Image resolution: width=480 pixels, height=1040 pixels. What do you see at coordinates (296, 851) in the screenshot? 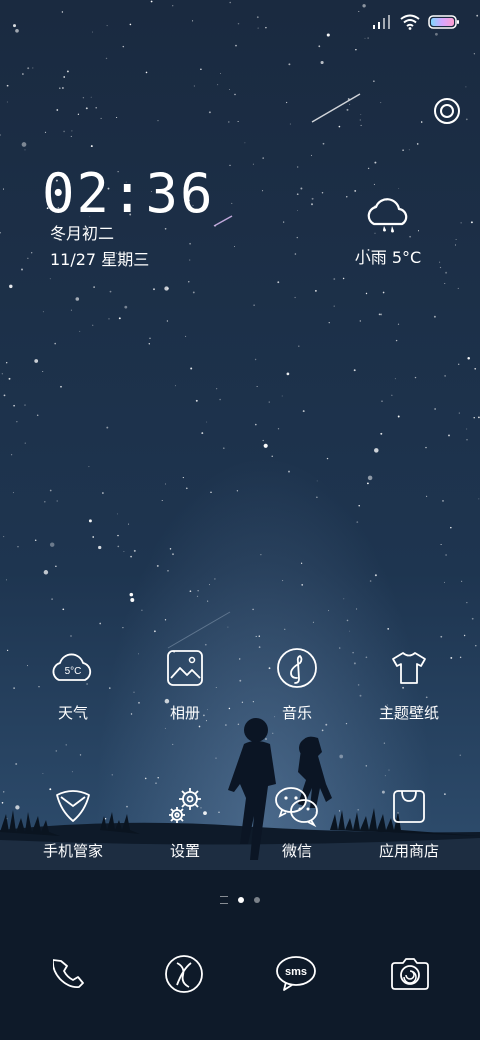
I see `app-label: 微信` at bounding box center [296, 851].